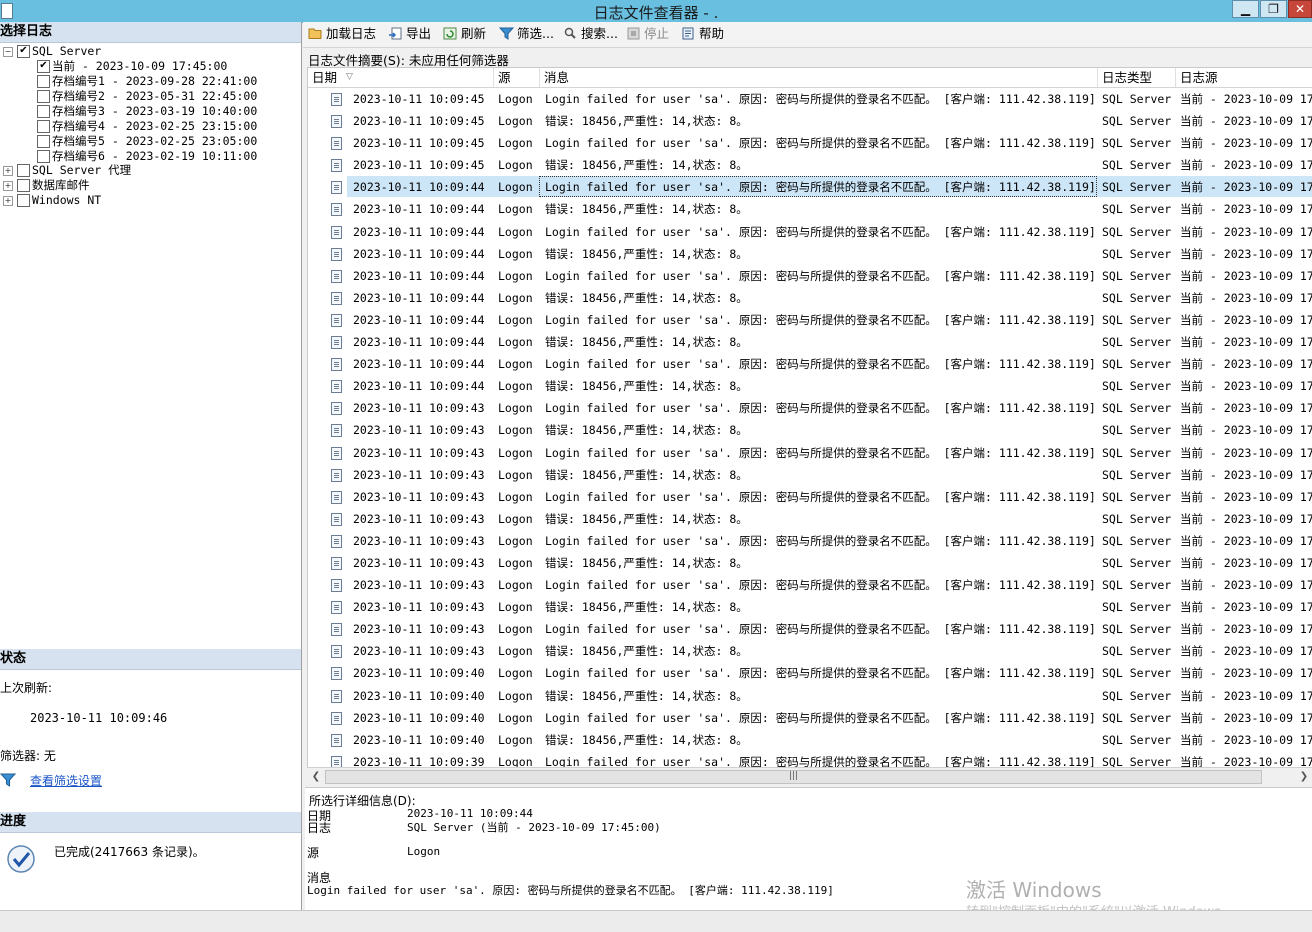  Describe the element at coordinates (150, 96) in the screenshot. I see `tree-item: 存档编号2 - 2023-05-31 22:45:00` at that location.